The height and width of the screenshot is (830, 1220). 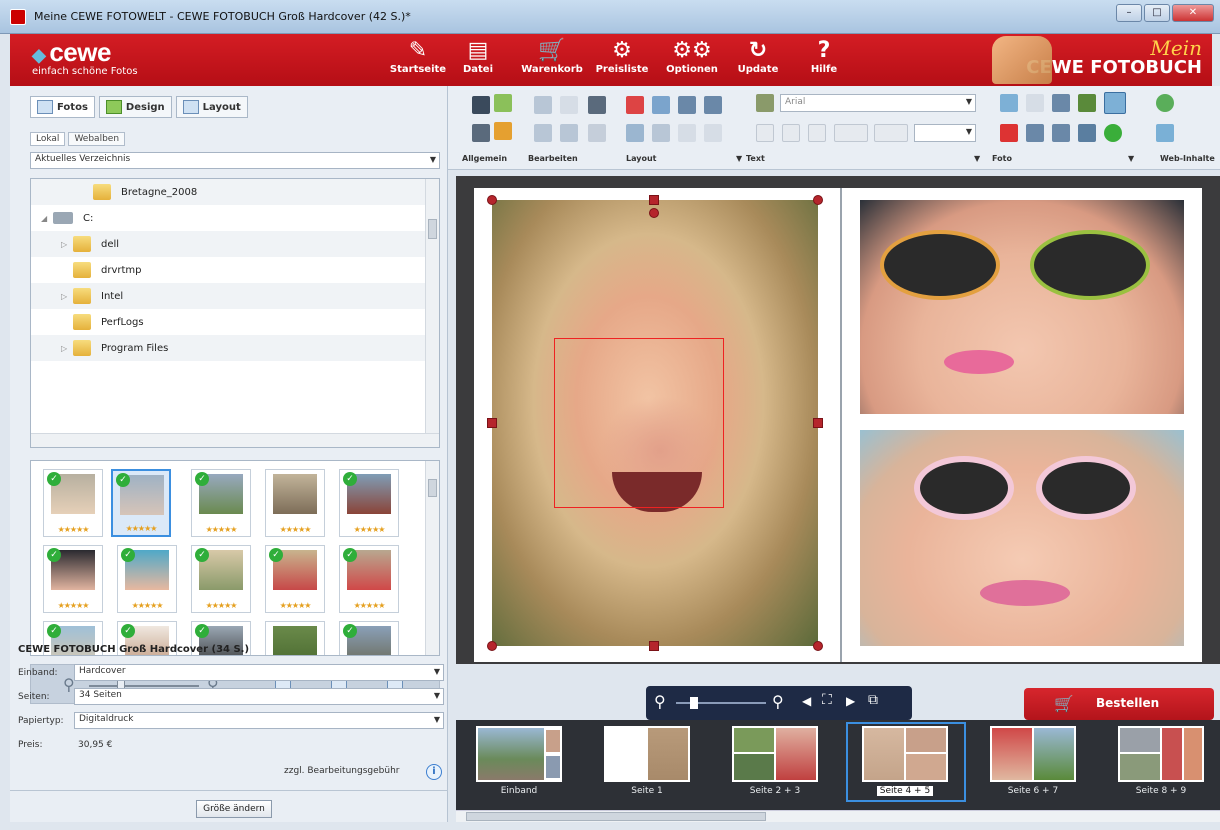 I want to click on page-strip-scrollbar, so click(x=838, y=816).